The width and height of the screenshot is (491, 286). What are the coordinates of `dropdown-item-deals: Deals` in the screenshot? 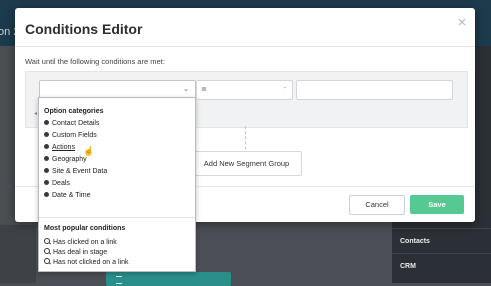 It's located at (57, 183).